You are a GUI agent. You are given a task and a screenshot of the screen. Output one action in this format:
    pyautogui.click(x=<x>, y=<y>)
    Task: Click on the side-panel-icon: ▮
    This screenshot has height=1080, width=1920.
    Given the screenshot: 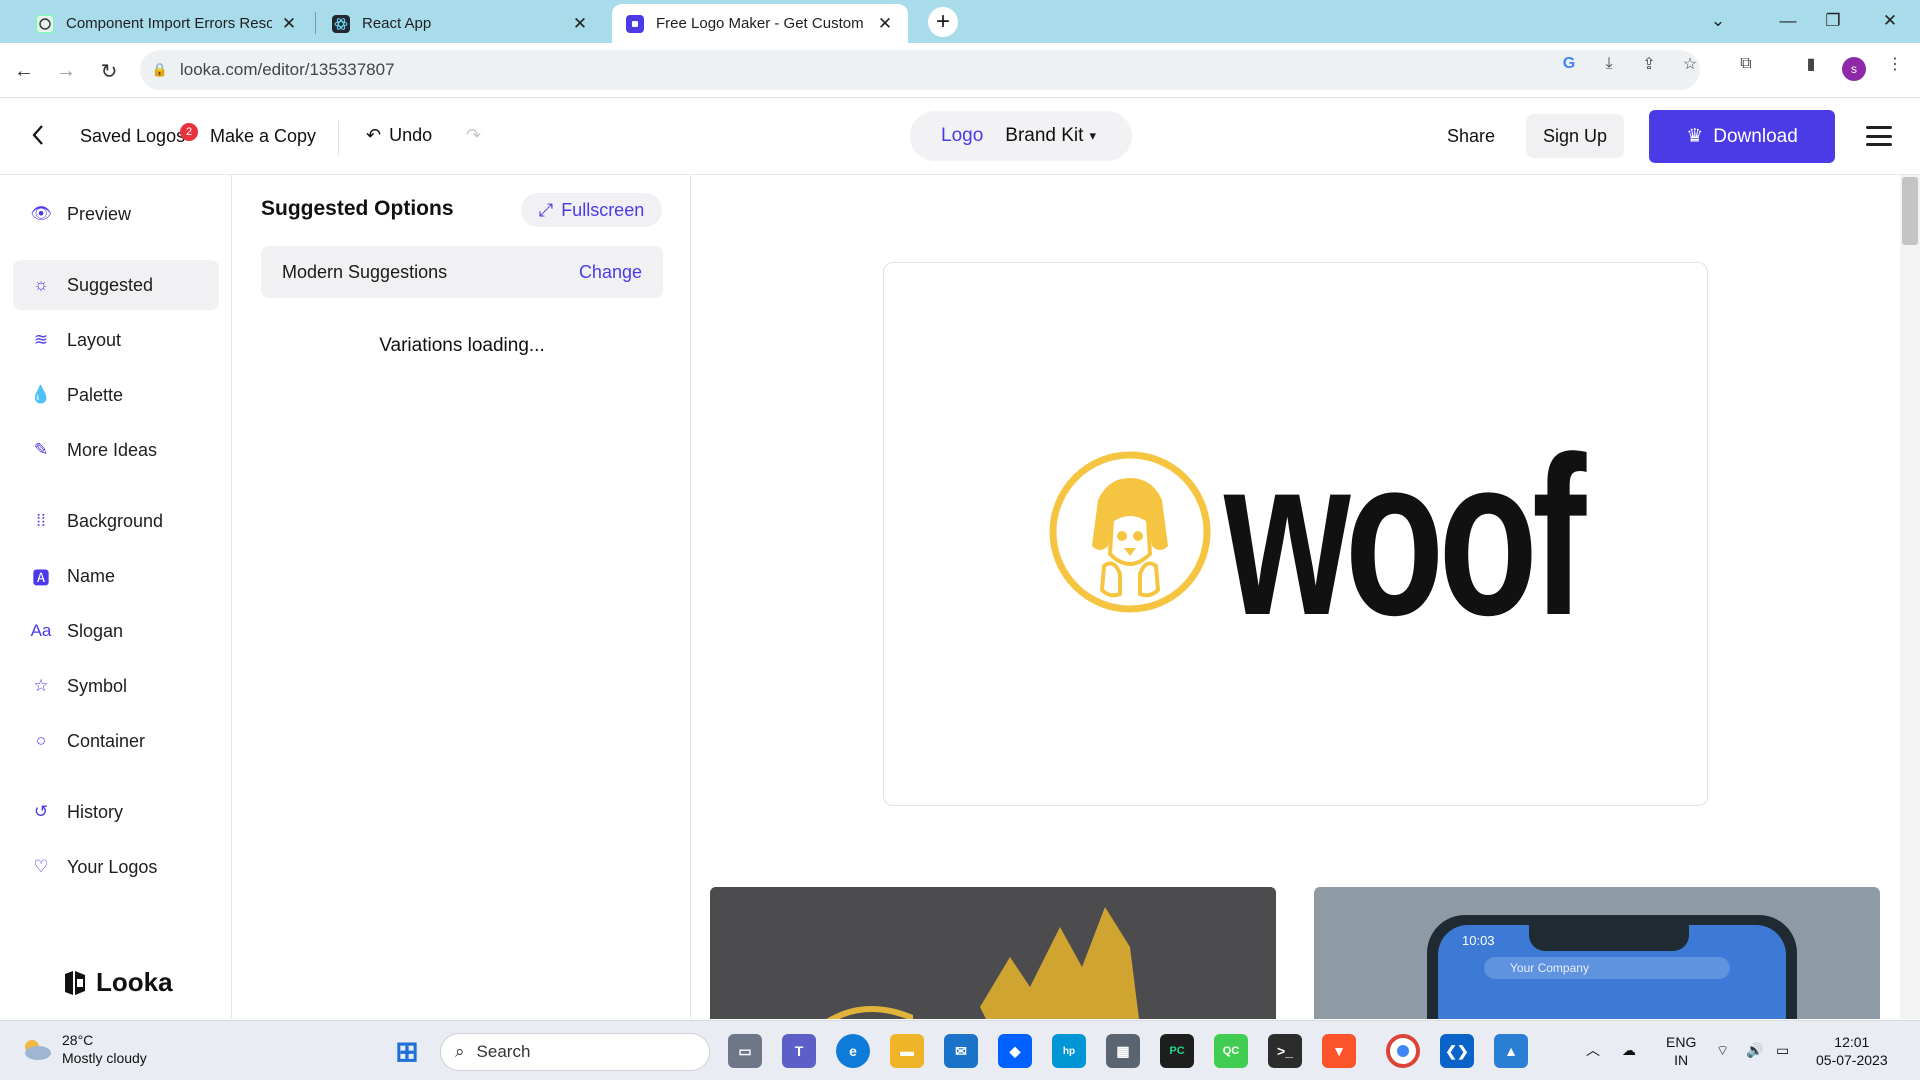 What is the action you would take?
    pyautogui.click(x=1811, y=64)
    